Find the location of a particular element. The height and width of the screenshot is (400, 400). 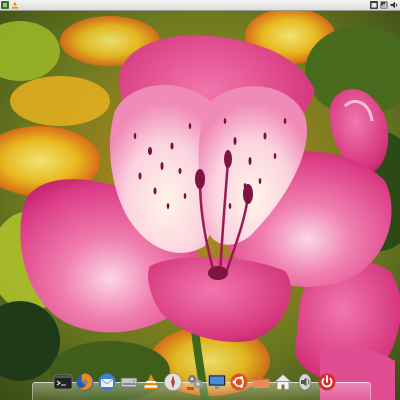

tray-window-icon is located at coordinates (374, 5).